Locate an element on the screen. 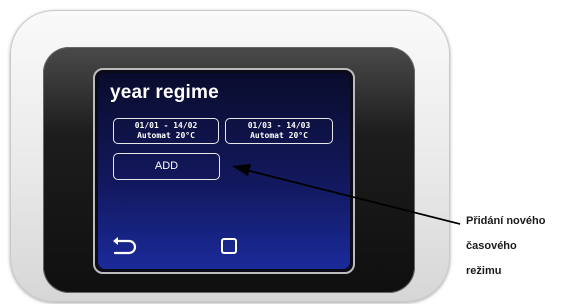 This screenshot has height=304, width=580. schedule-tile-2: 01/03 - 14/03 Automat 20°C is located at coordinates (279, 131).